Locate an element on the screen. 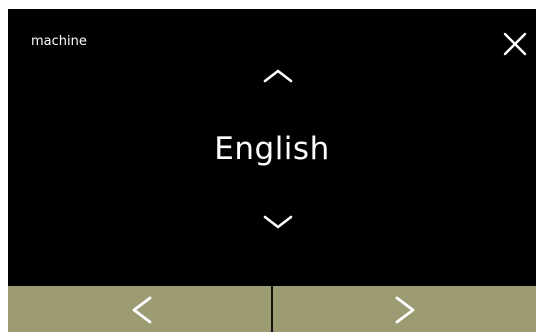 The height and width of the screenshot is (332, 544). close-icon is located at coordinates (515, 44).